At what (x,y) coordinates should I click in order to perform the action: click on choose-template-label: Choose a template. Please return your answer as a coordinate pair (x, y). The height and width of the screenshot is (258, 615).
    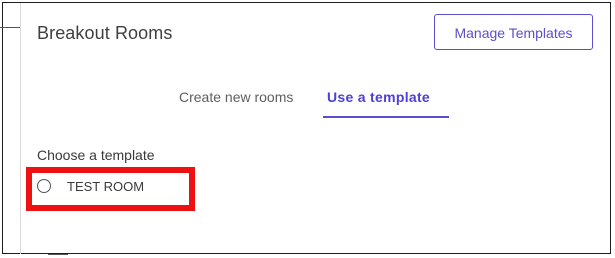
    Looking at the image, I should click on (96, 155).